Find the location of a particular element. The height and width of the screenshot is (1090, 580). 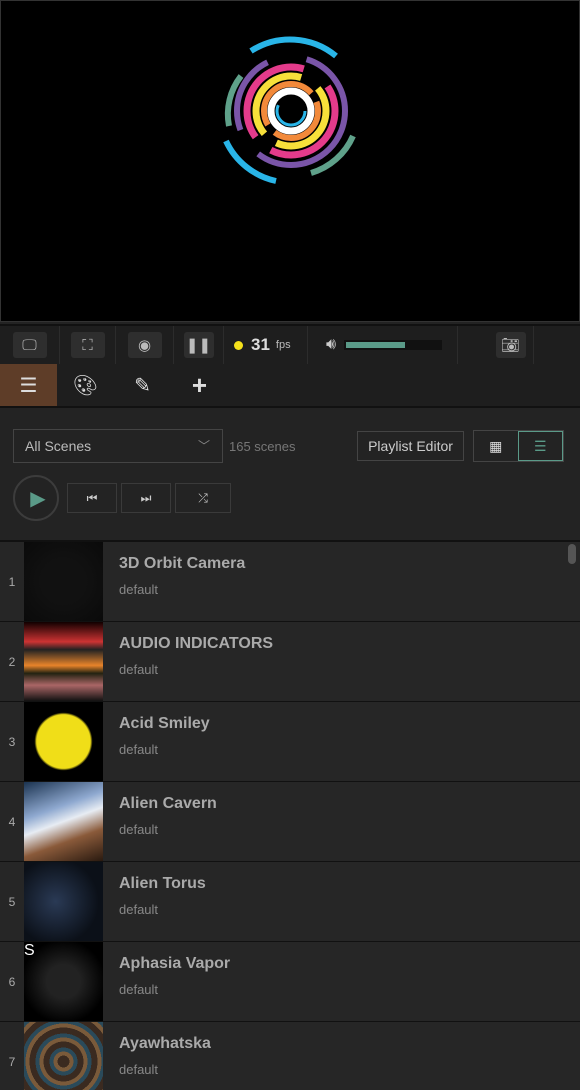

monitor-button: 🖵 is located at coordinates (29, 345).